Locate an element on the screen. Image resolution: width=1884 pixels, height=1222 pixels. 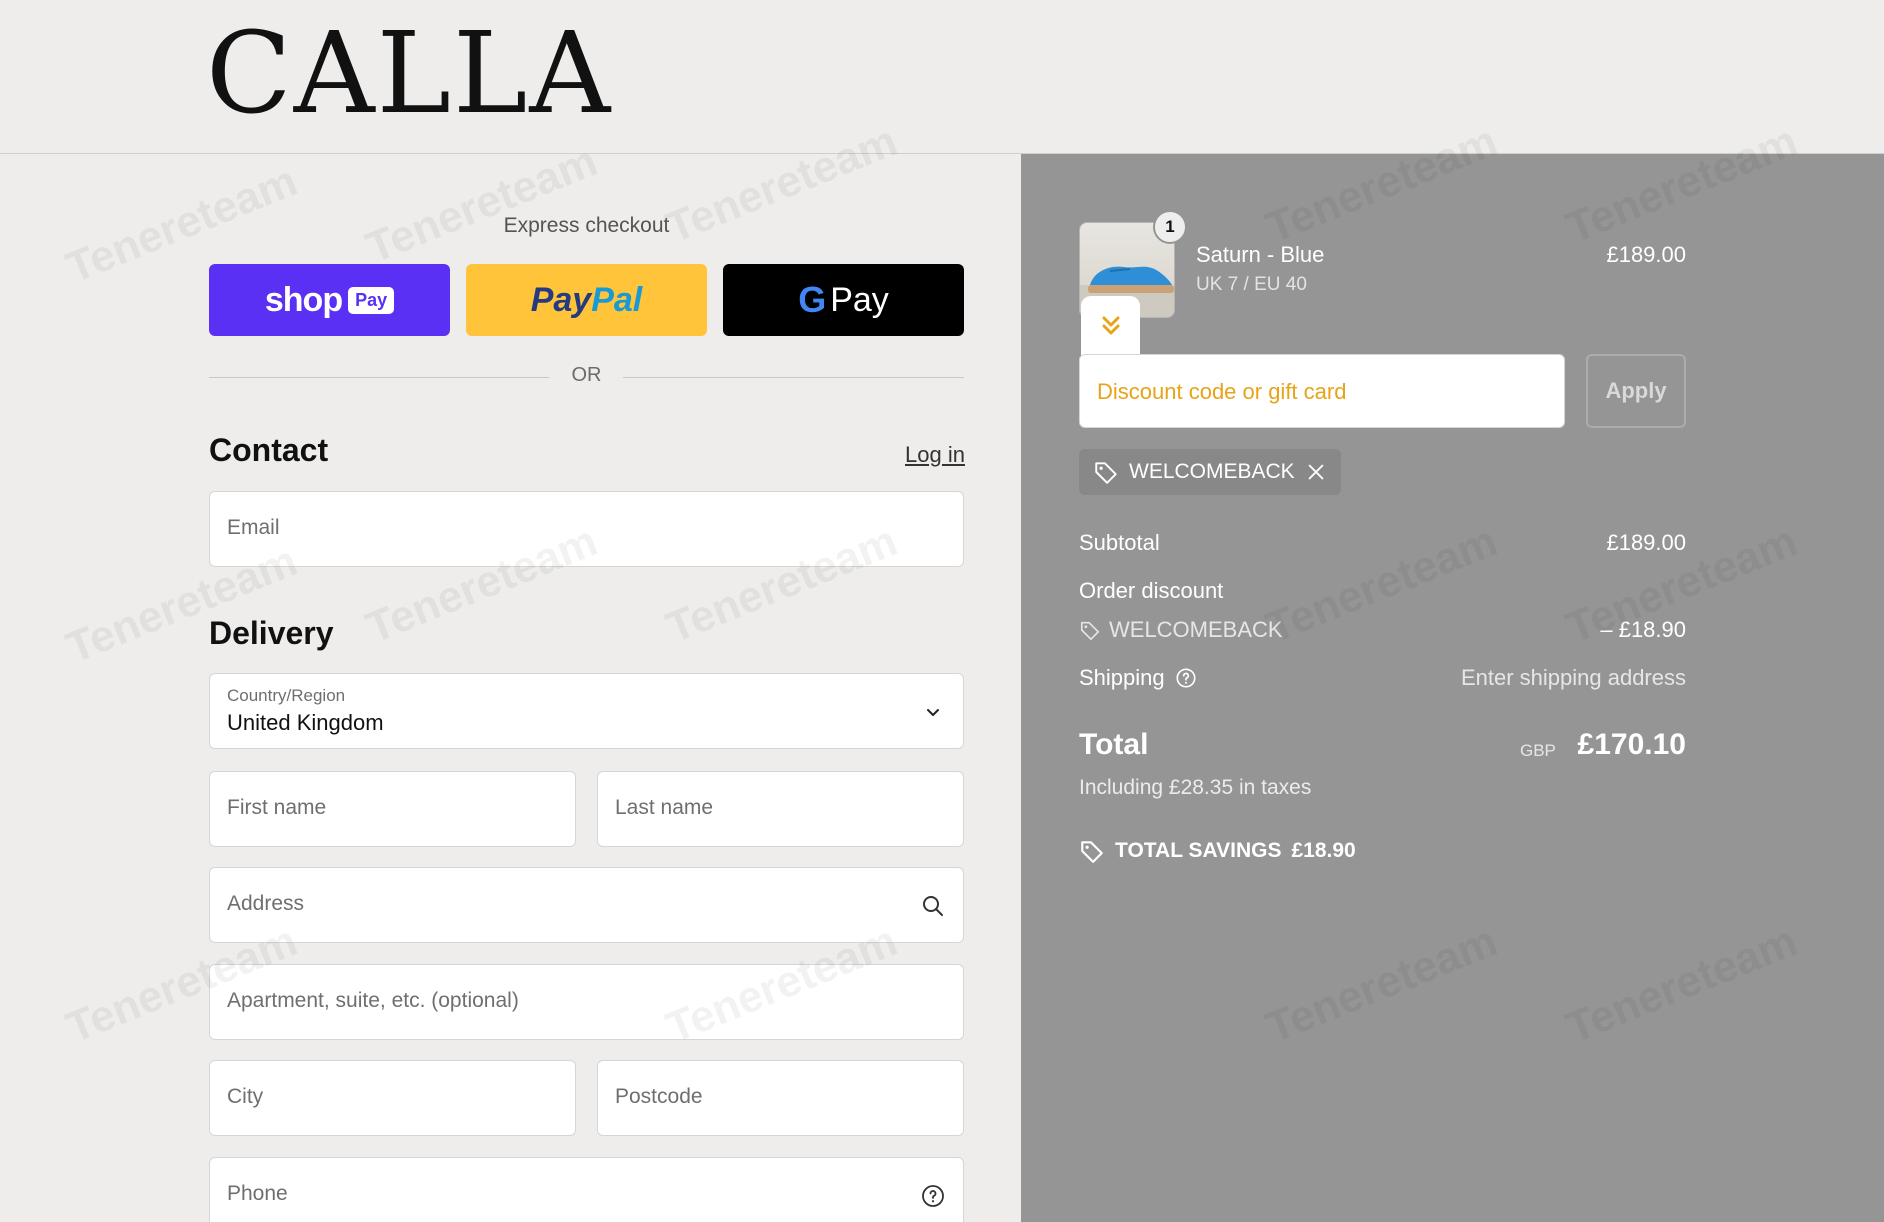
google-g-icon: G is located at coordinates (812, 299).